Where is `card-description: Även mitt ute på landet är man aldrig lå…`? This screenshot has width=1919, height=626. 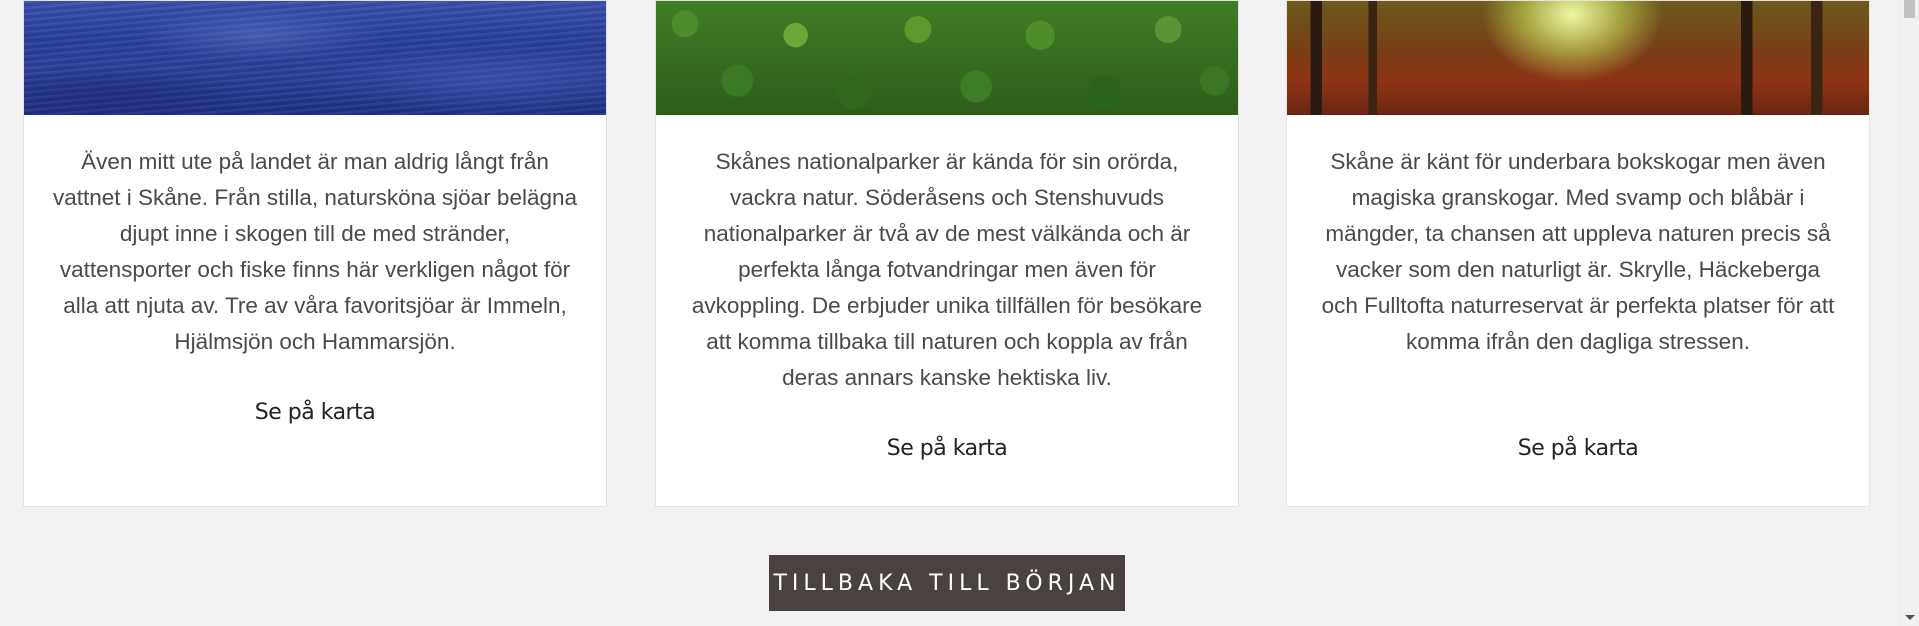
card-description: Även mitt ute på landet är man aldrig lå… is located at coordinates (315, 251).